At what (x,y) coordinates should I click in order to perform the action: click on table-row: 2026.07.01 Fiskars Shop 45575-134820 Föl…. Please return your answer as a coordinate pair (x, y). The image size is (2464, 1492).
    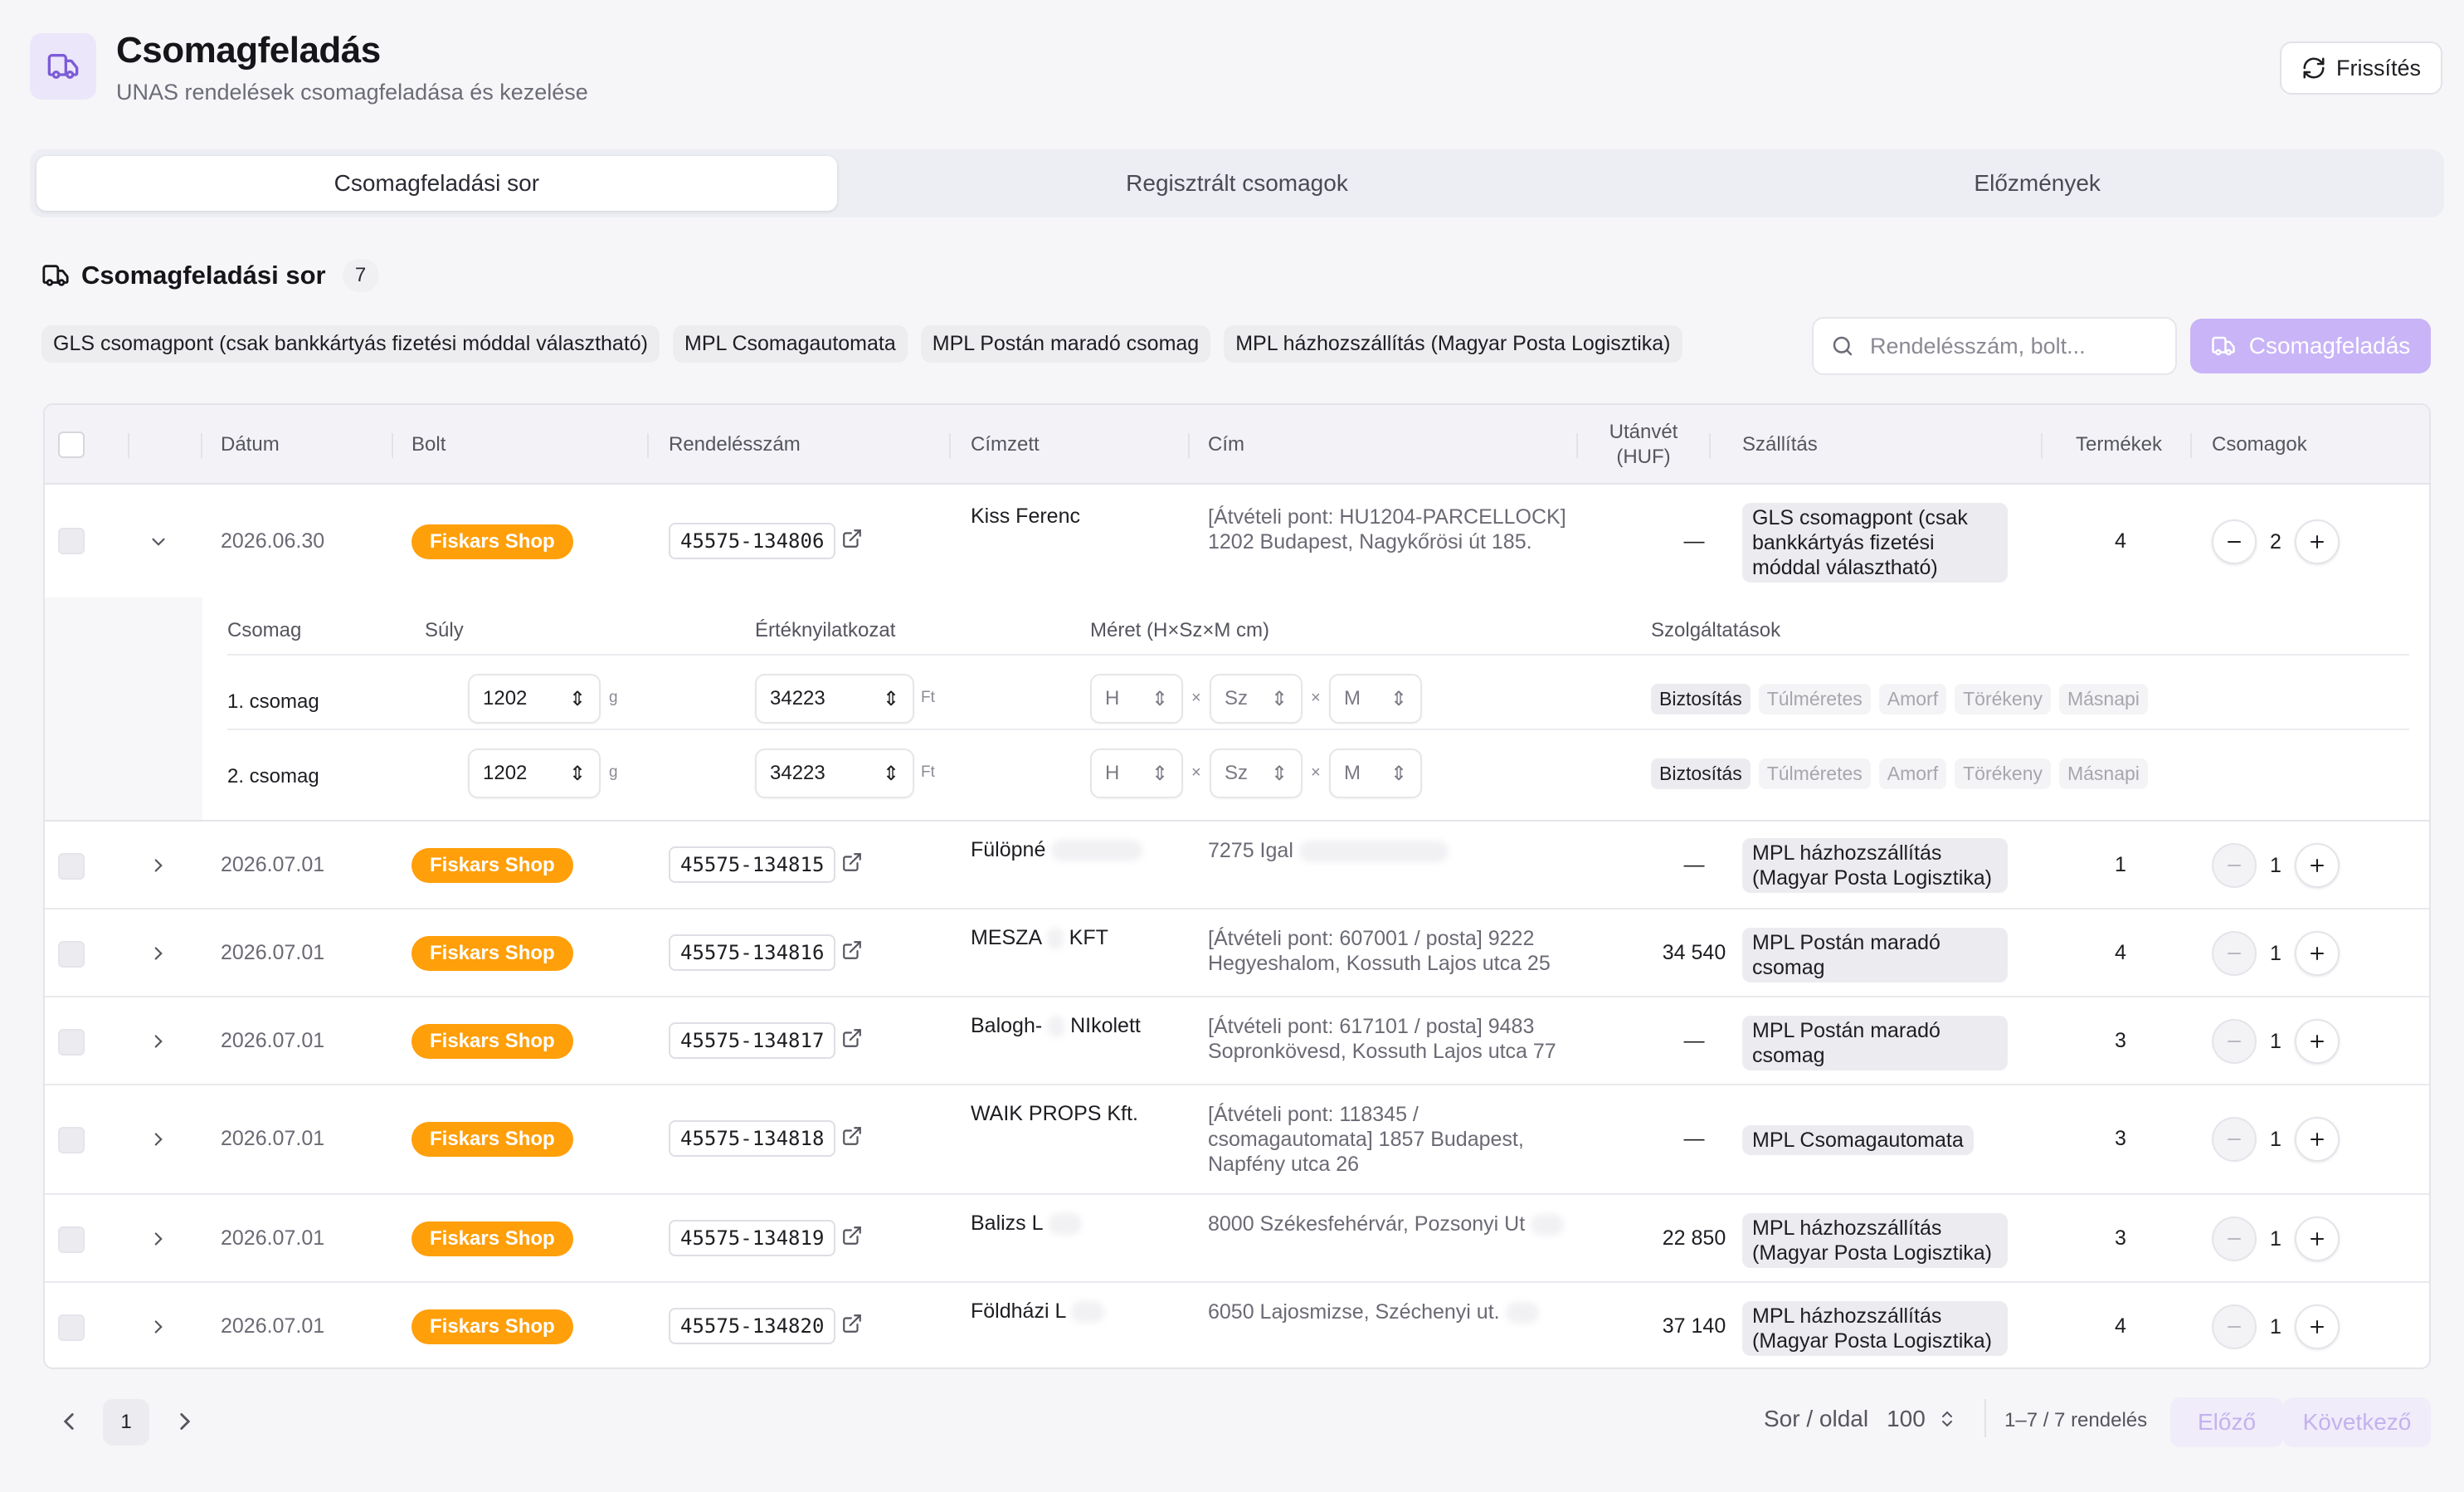
    Looking at the image, I should click on (1237, 1325).